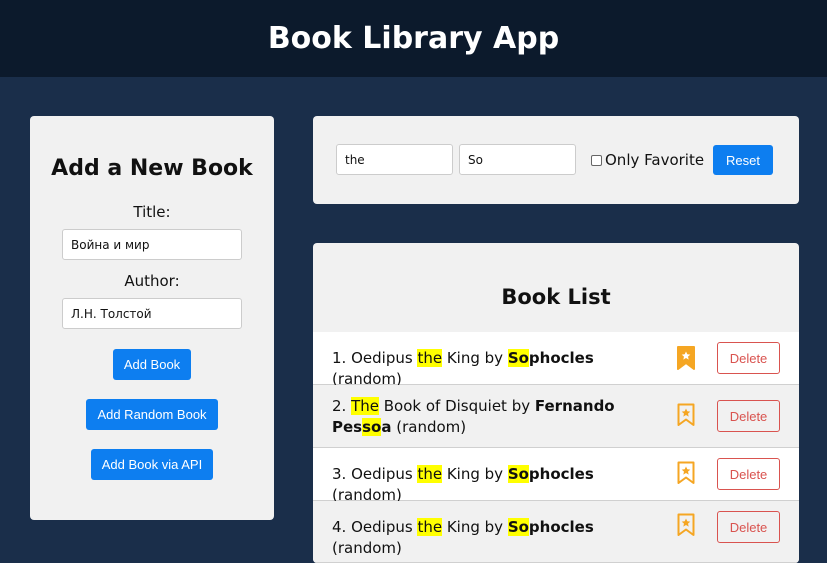  I want to click on book-author-part: a, so click(386, 427).